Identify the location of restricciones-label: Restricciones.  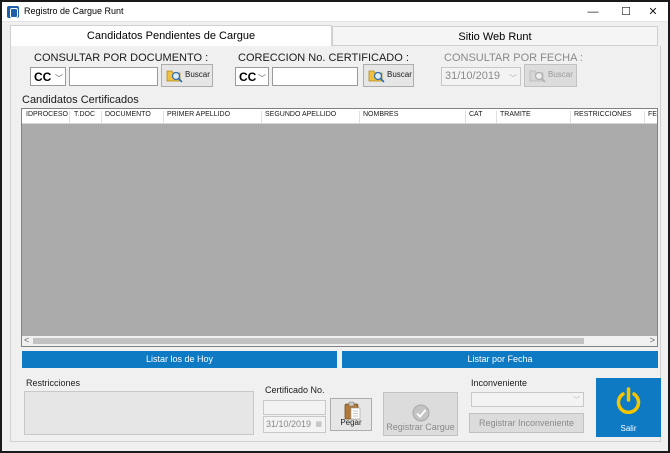
(53, 383).